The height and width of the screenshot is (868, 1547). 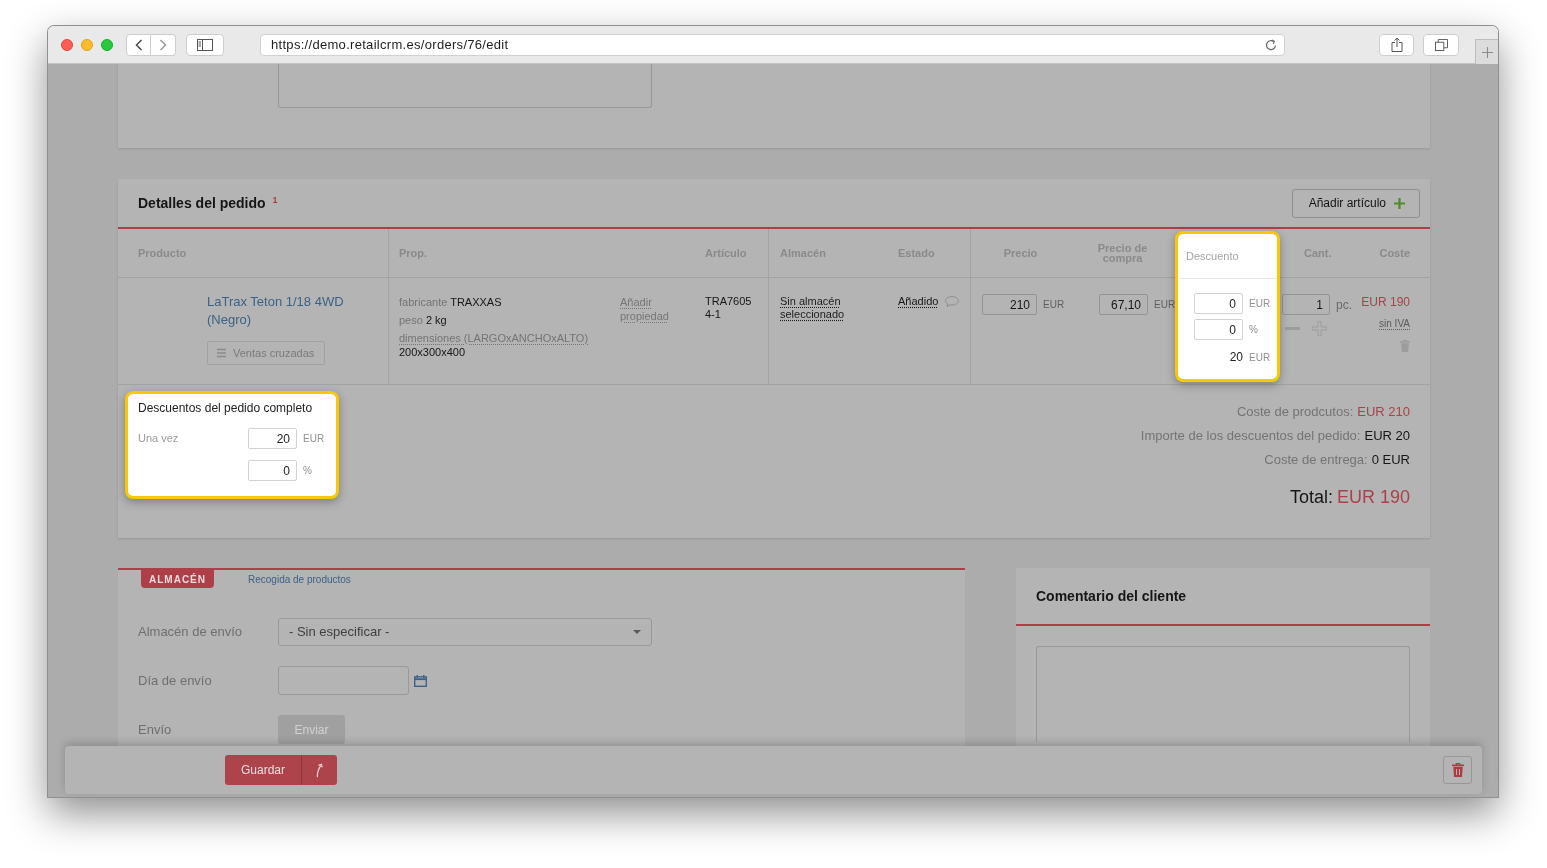 What do you see at coordinates (432, 352) in the screenshot?
I see `property-value: 200x300x400` at bounding box center [432, 352].